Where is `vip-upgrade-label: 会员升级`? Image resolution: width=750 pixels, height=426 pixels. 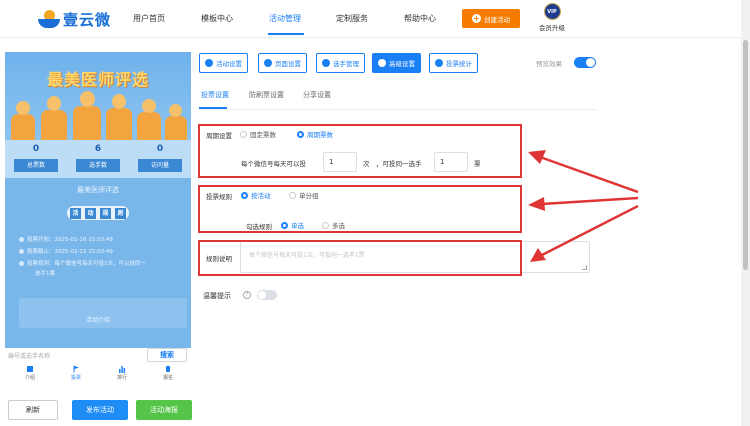
vip-upgrade-label: 会员升级 is located at coordinates (552, 28).